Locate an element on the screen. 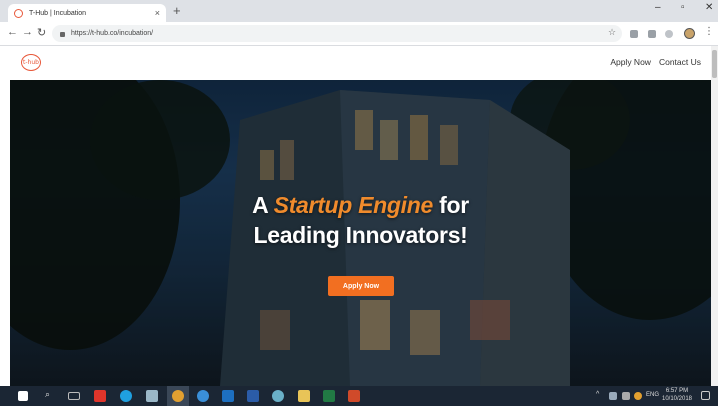  system-clock: 6:57 PM 10/10/2018 is located at coordinates (677, 395).